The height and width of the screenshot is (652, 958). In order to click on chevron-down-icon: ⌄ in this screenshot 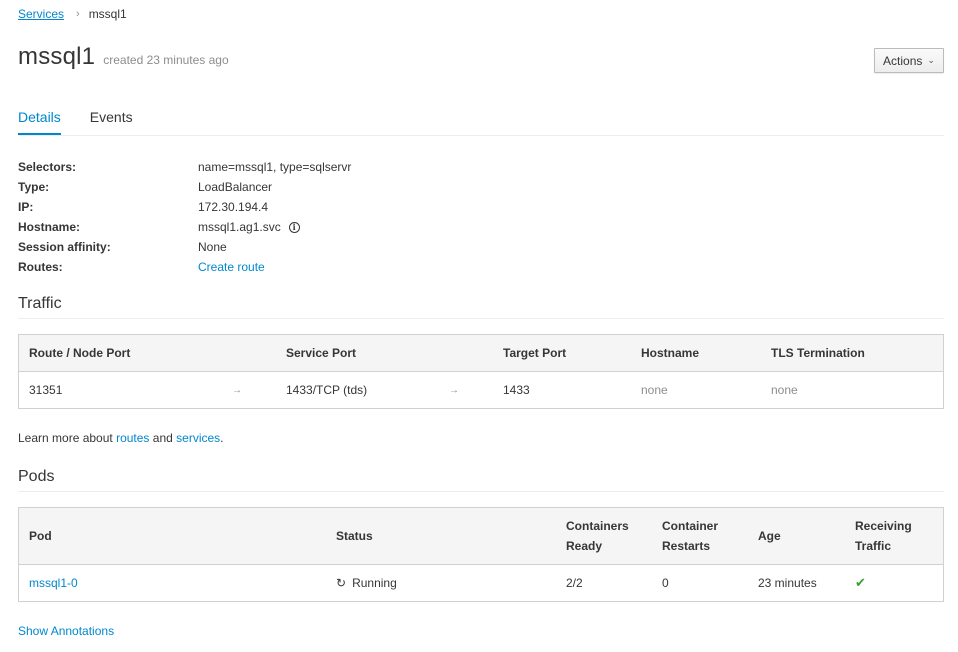, I will do `click(931, 60)`.